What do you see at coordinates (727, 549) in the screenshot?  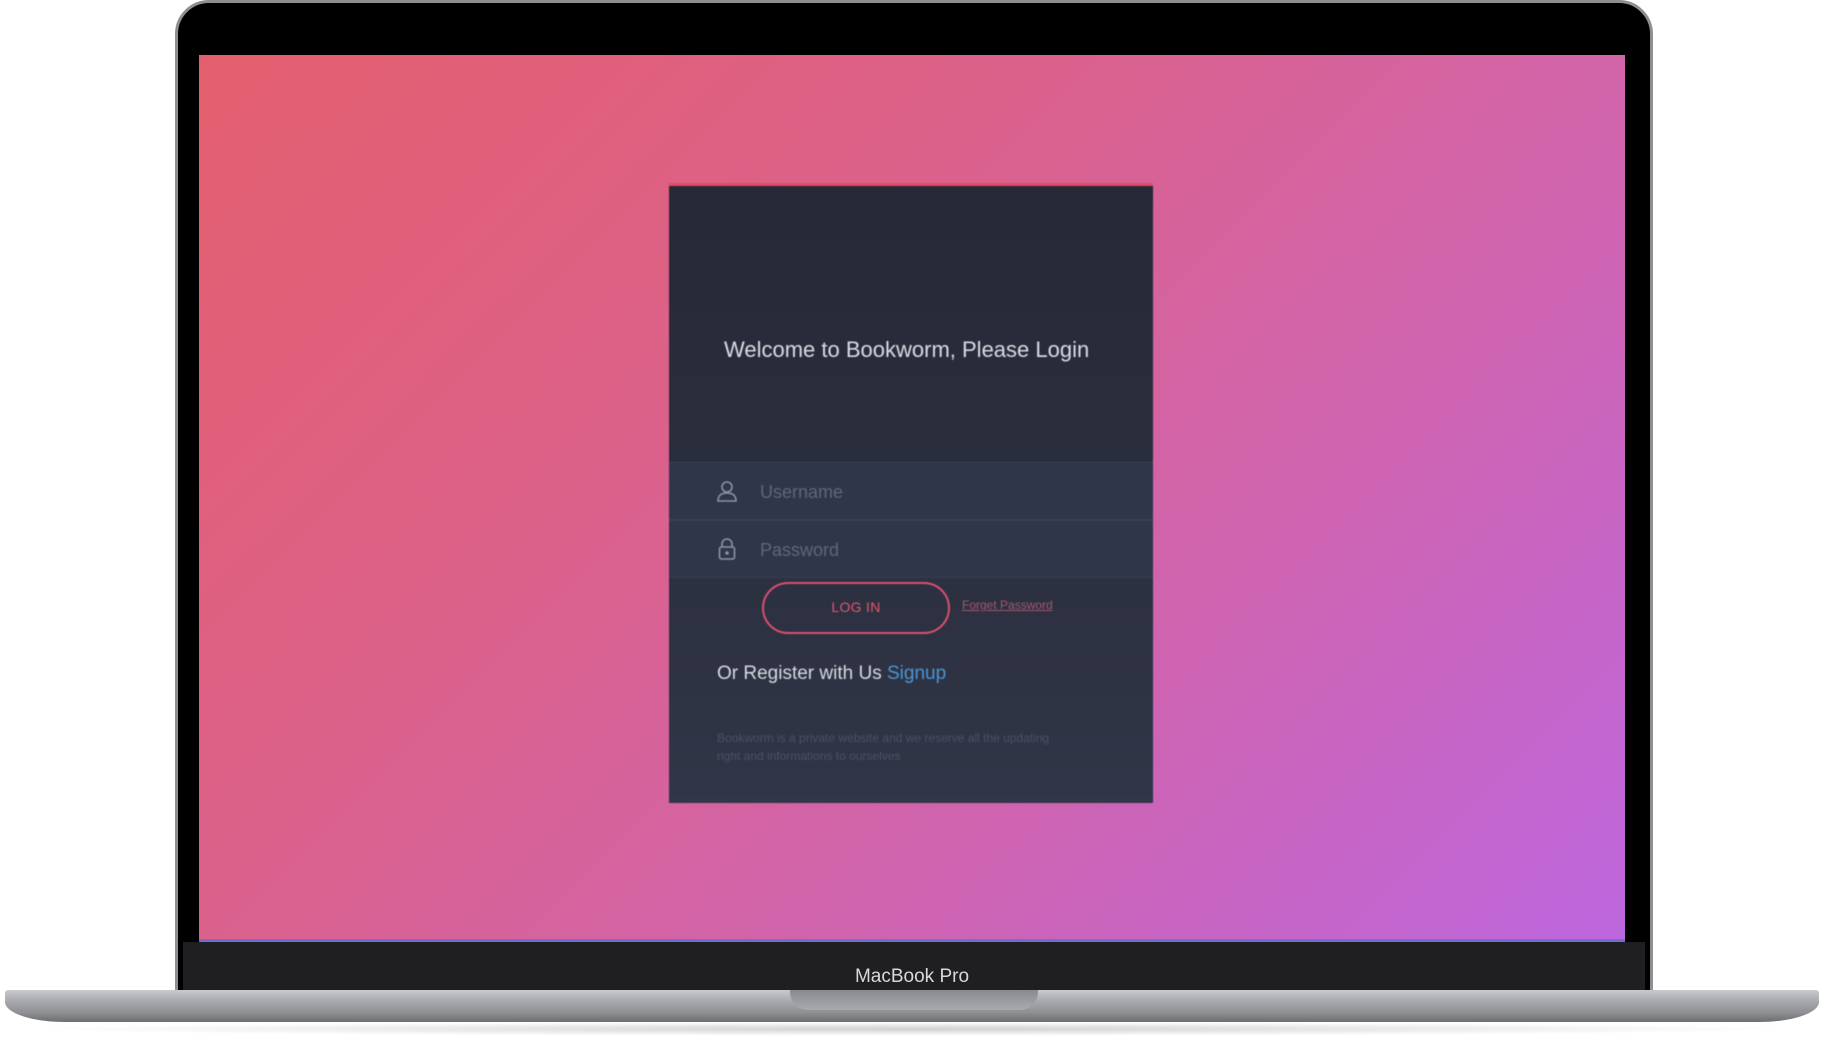 I see `lock-icon` at bounding box center [727, 549].